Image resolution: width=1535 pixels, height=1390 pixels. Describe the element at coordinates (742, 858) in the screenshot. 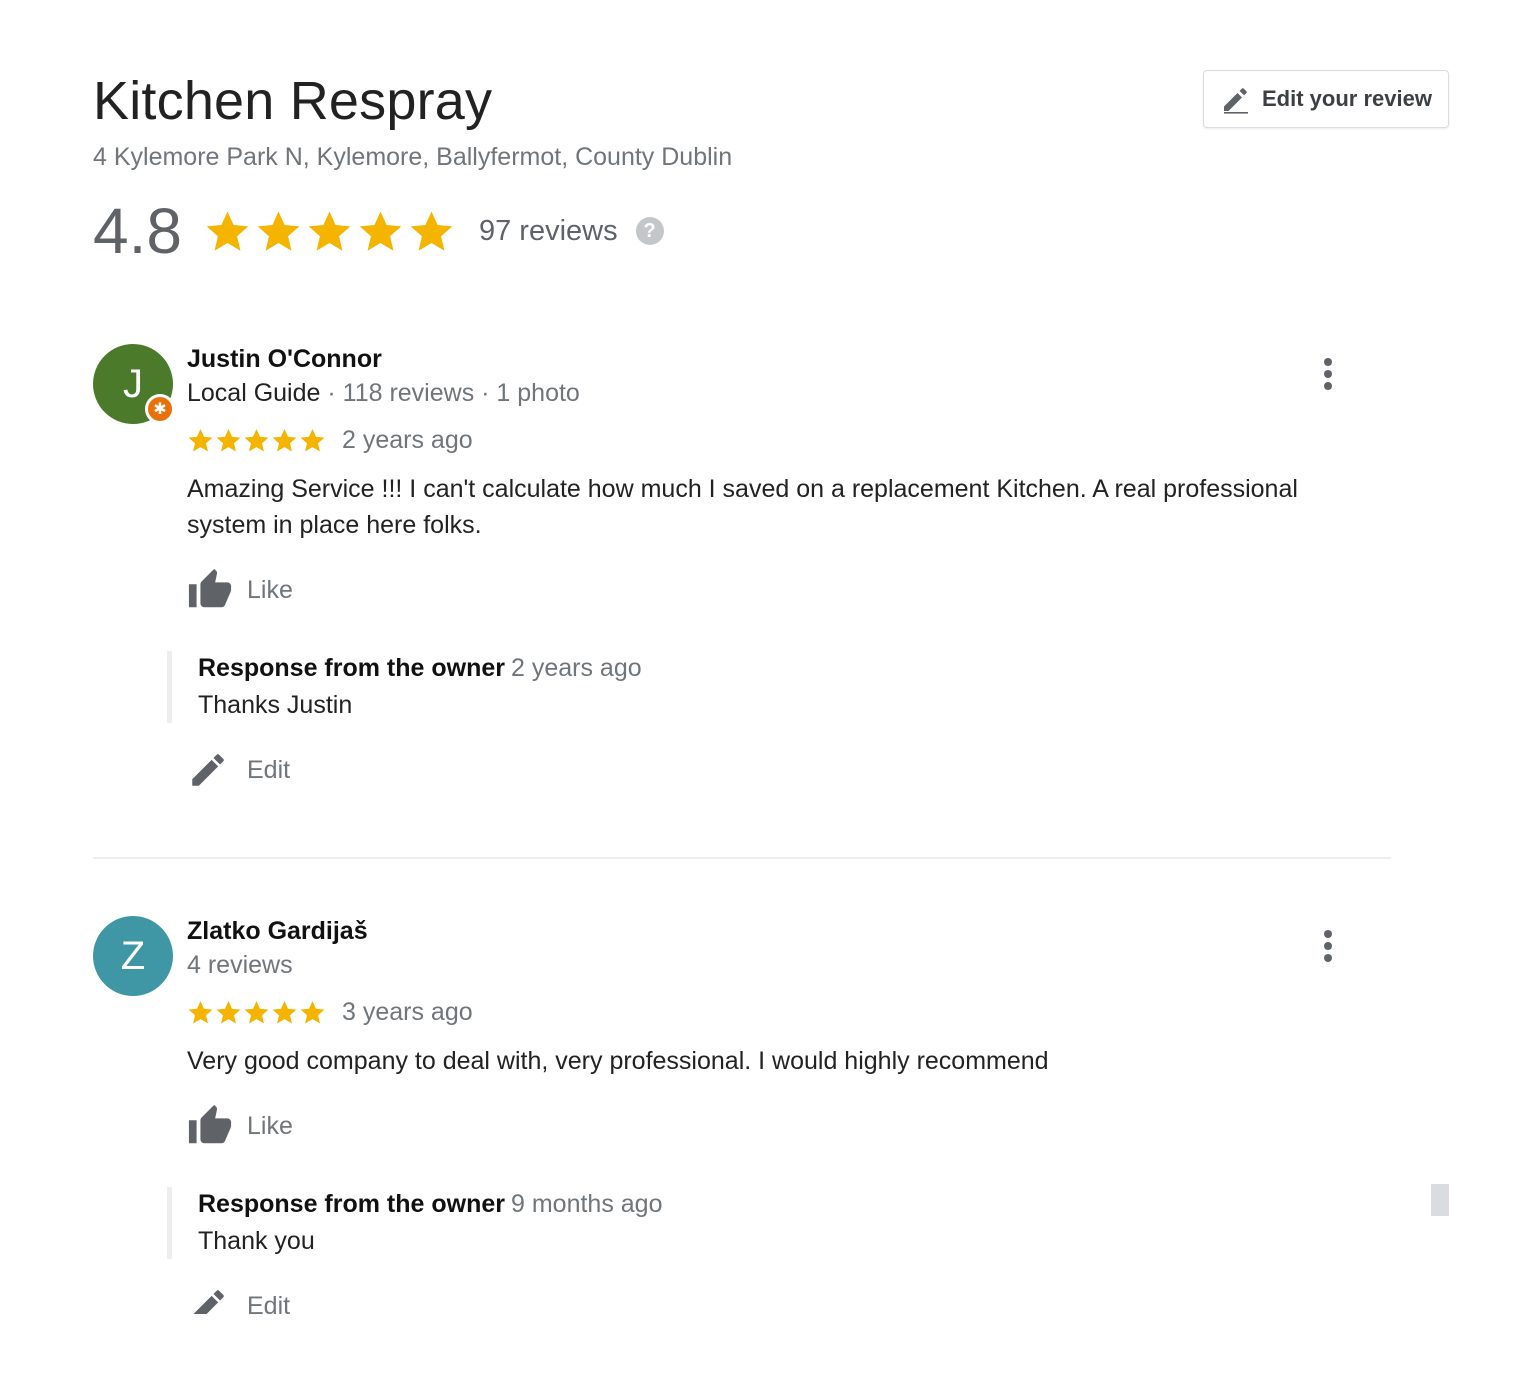

I see `review-divider` at that location.